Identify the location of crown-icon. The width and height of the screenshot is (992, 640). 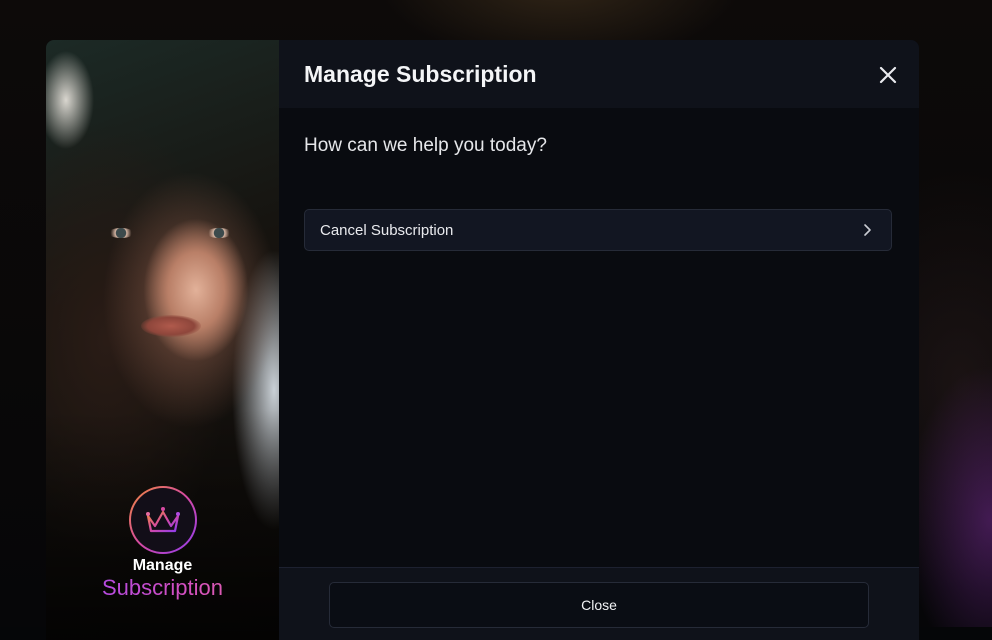
(162, 520).